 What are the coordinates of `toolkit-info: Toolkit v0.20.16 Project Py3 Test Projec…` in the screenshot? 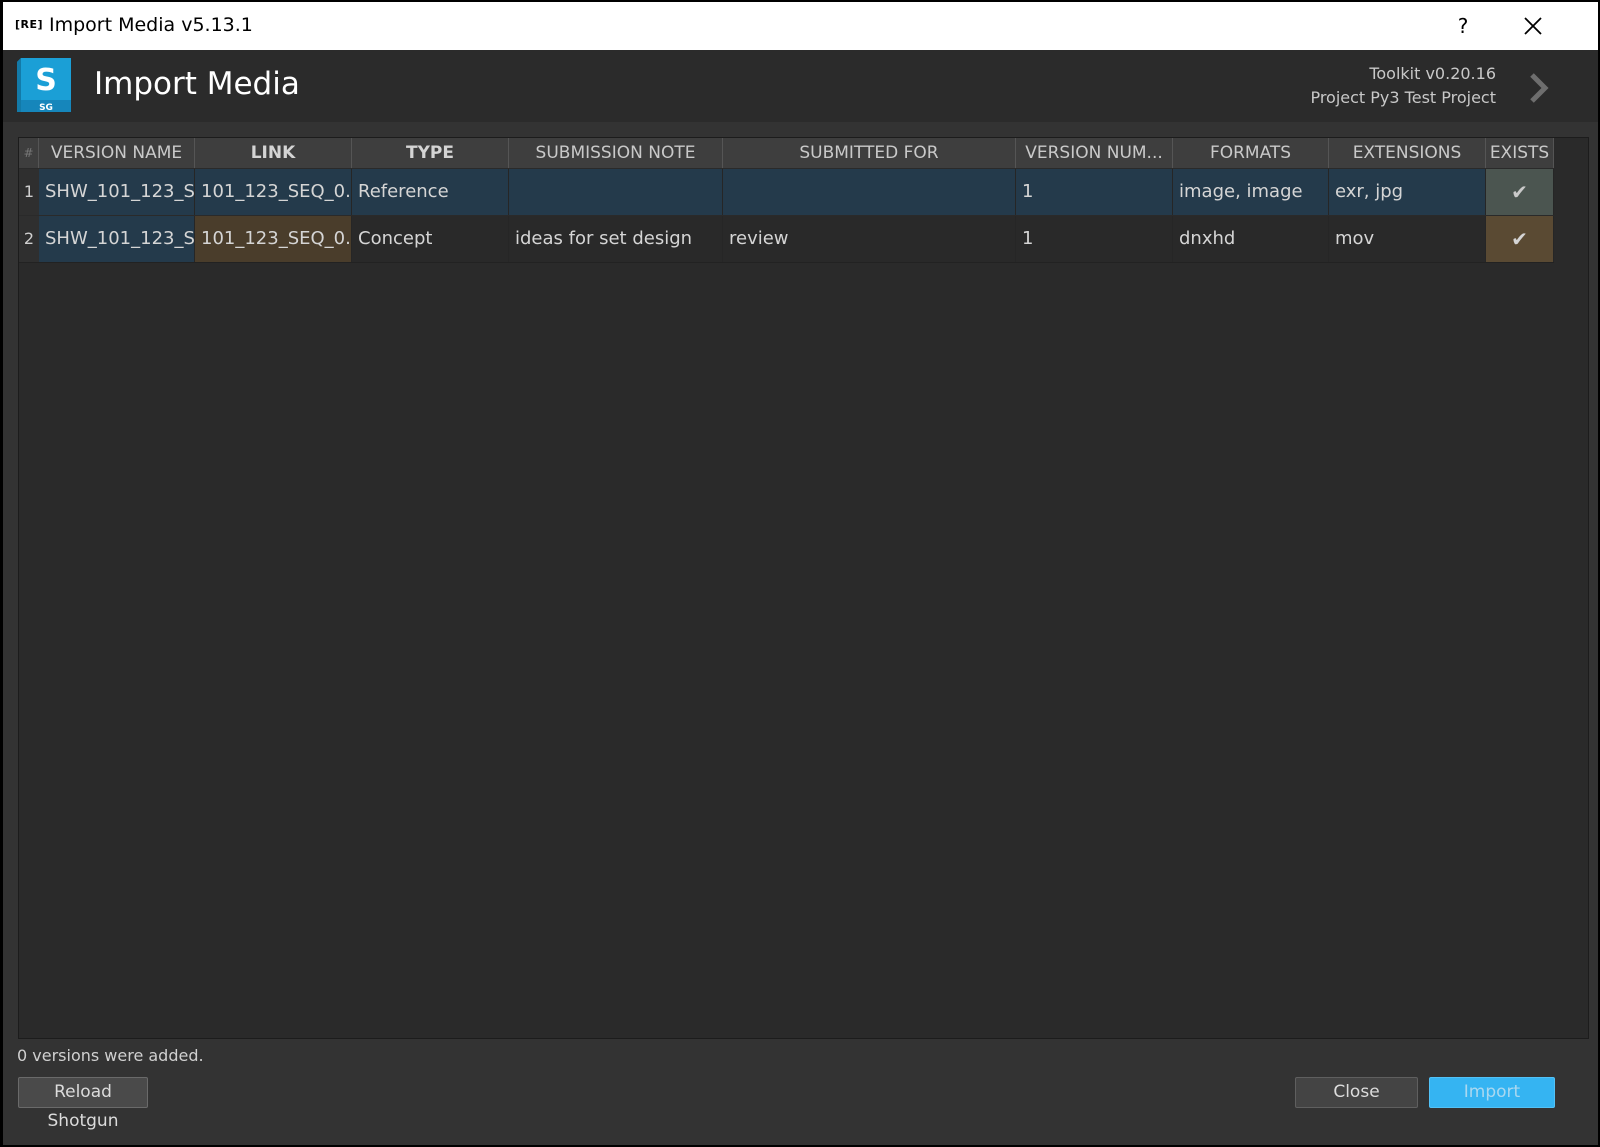 It's located at (1403, 86).